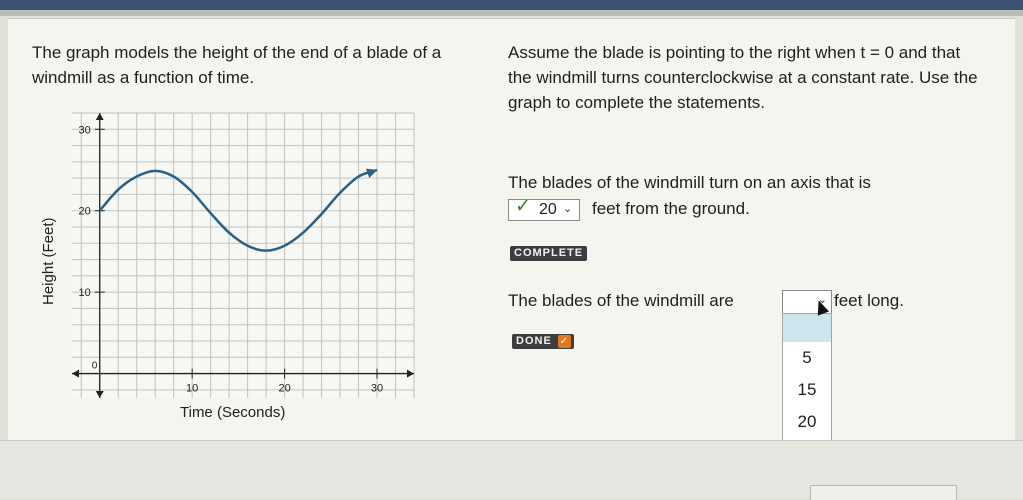 Image resolution: width=1023 pixels, height=500 pixels. Describe the element at coordinates (192, 389) in the screenshot. I see `x-tick-label: 10` at that location.